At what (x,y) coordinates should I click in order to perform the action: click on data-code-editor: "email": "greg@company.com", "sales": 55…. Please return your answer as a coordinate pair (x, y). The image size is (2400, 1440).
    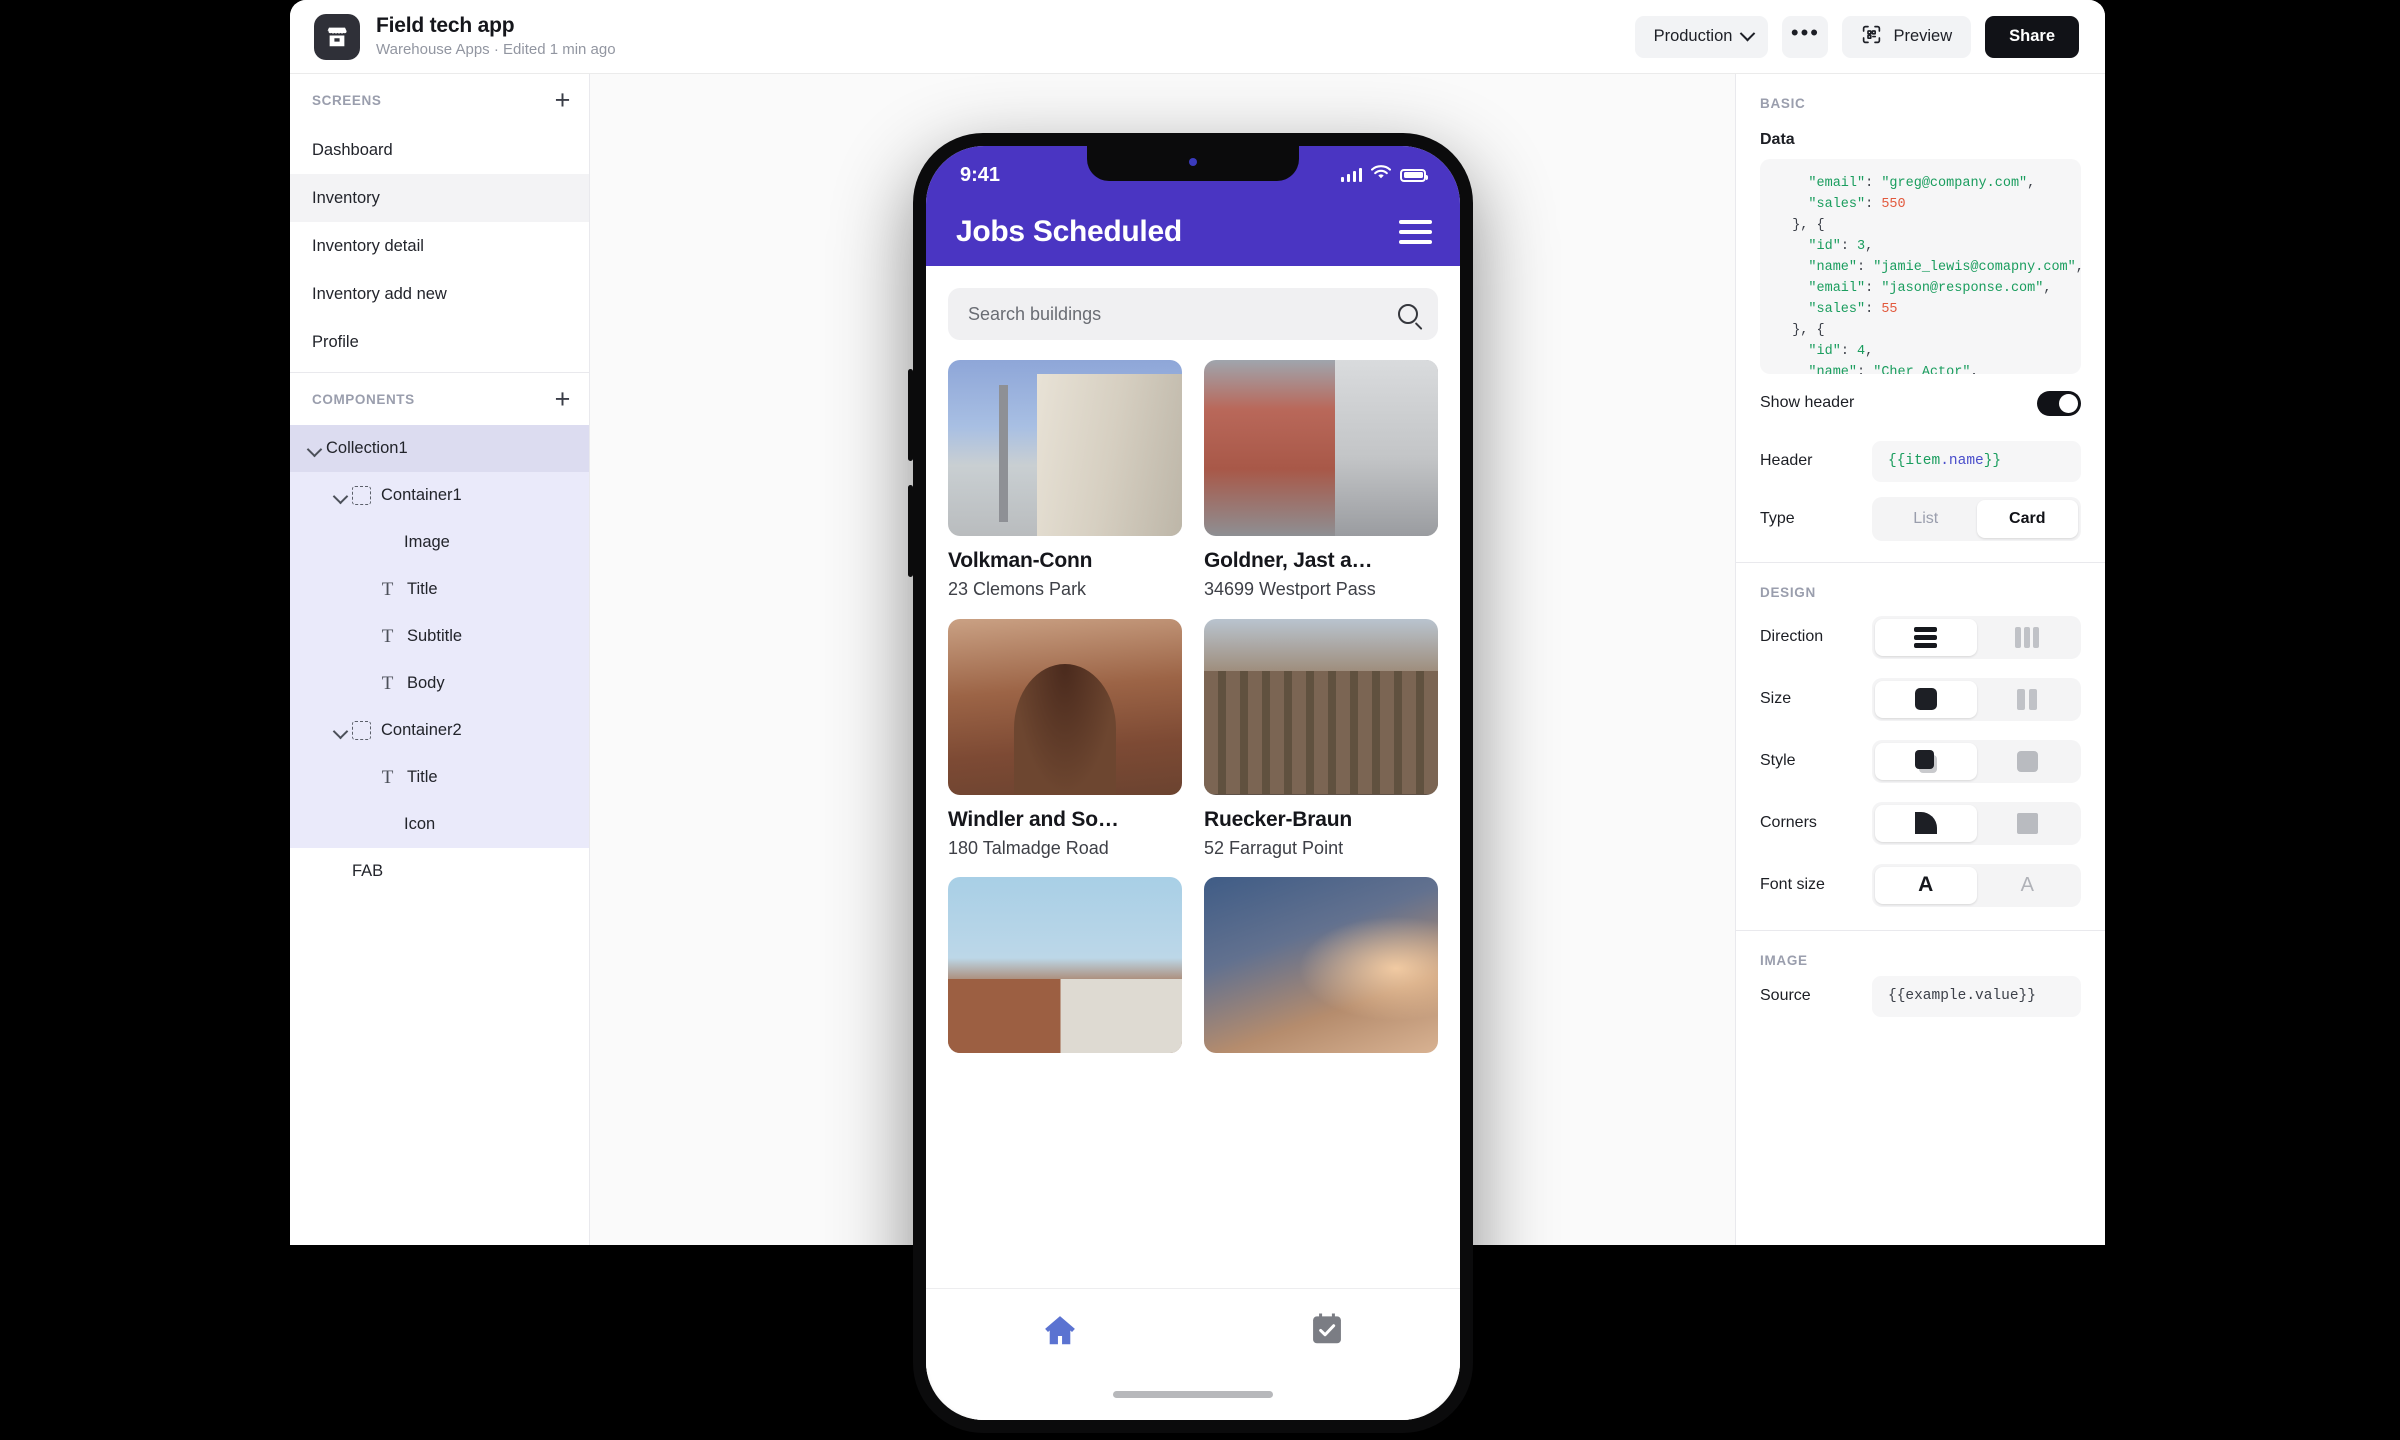
    Looking at the image, I should click on (1920, 266).